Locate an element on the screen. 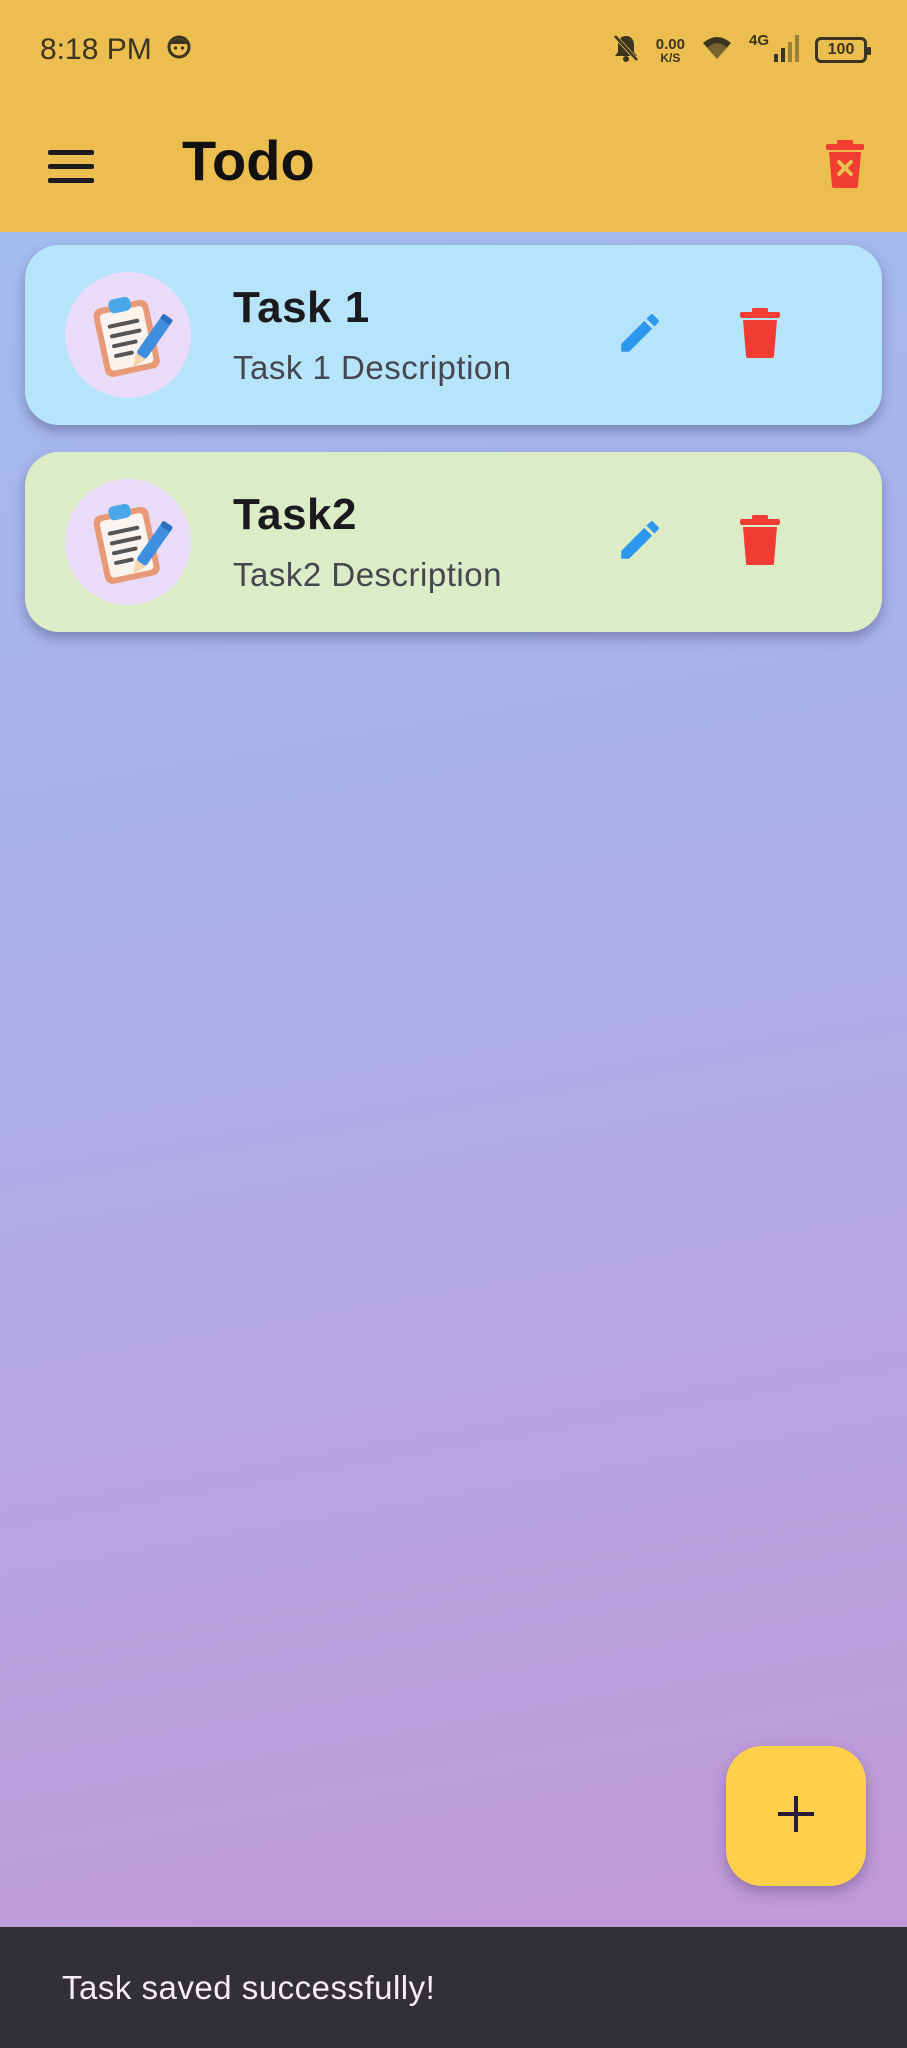 Image resolution: width=907 pixels, height=2048 pixels. plus-icon is located at coordinates (796, 1816).